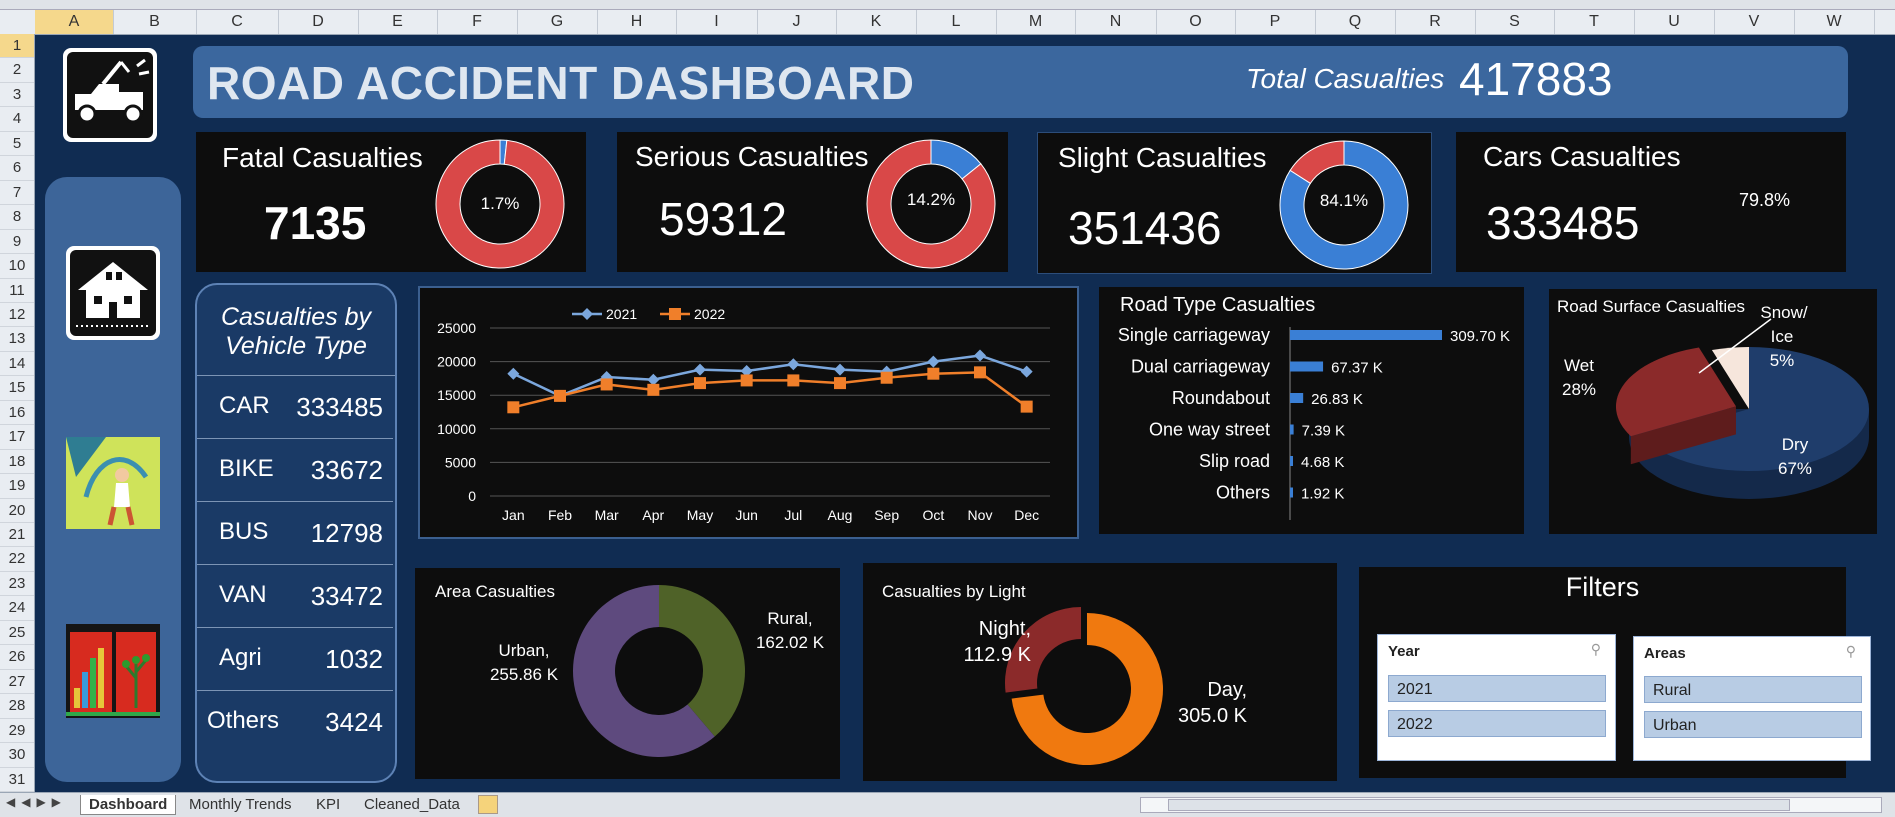 Image resolution: width=1895 pixels, height=817 pixels. What do you see at coordinates (954, 591) in the screenshot?
I see `light-chart-title: Casualties by Light` at bounding box center [954, 591].